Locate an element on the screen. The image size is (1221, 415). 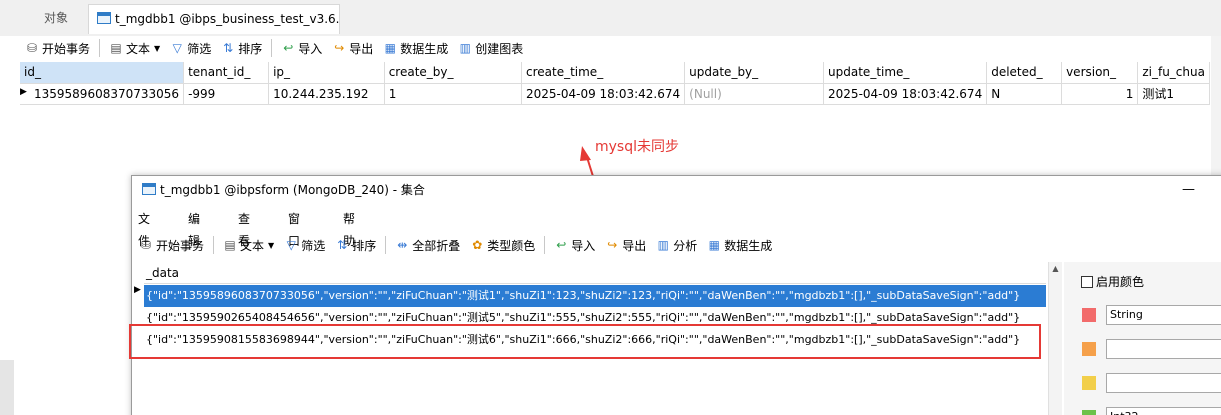
scroll-up-icon: ▲ is located at coordinates (1055, 269).